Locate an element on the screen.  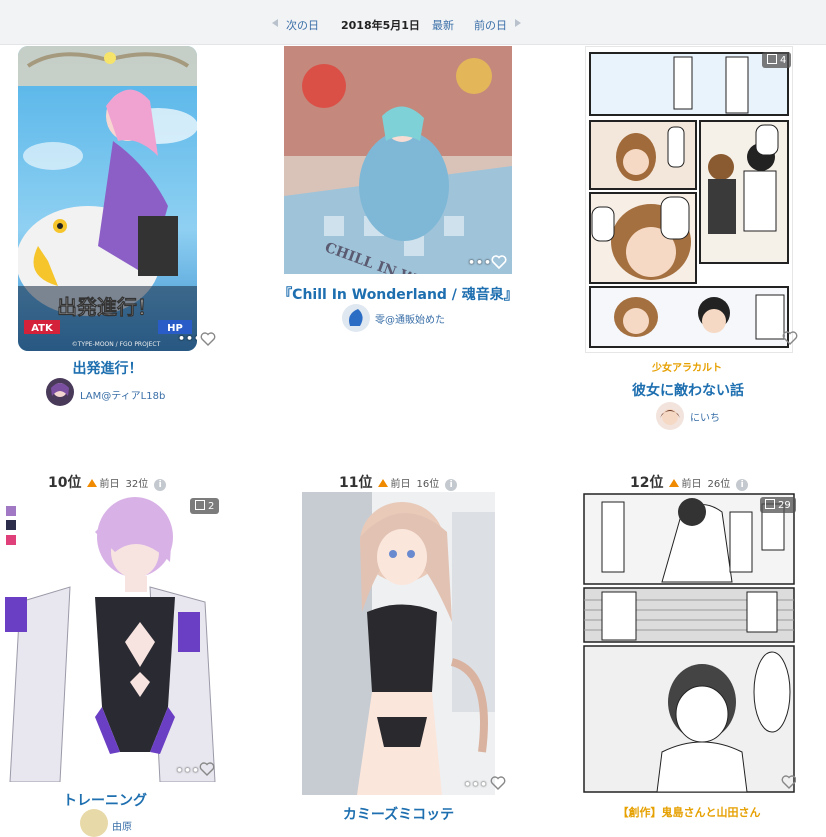
artwork-thumbnail: ••• is located at coordinates (398, 643).